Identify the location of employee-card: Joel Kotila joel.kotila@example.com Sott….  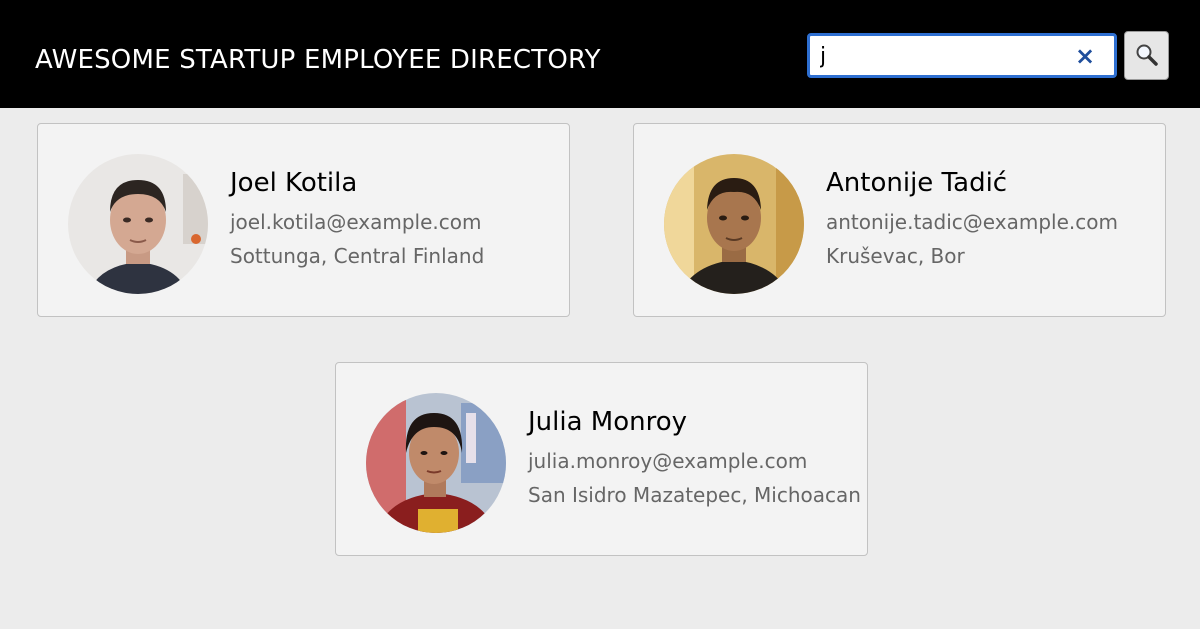
(303, 220).